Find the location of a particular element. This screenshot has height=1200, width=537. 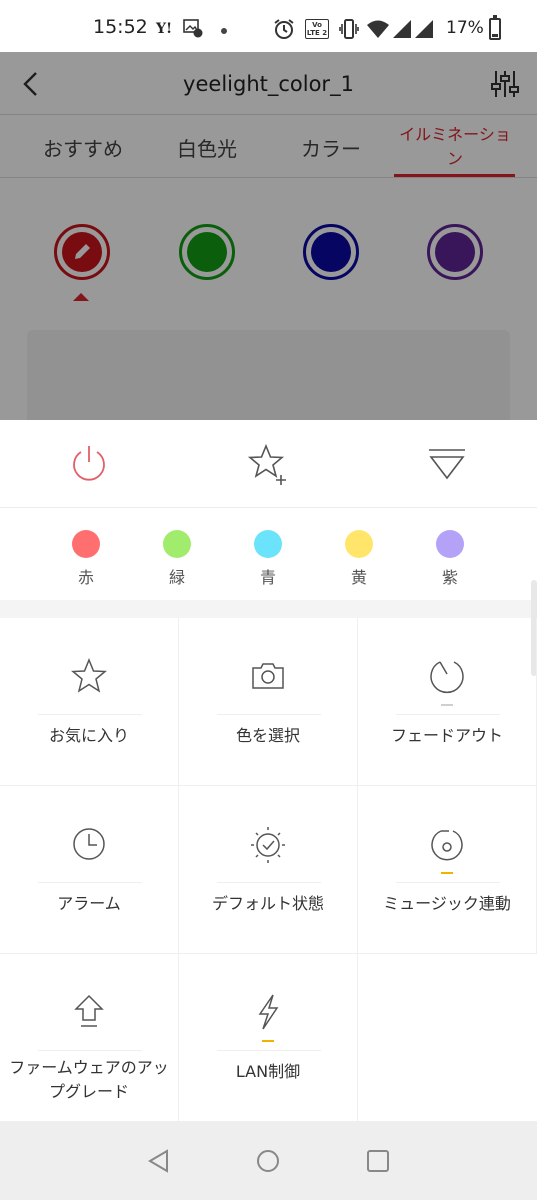

grid-item-label: 色を選択 is located at coordinates (267, 735).